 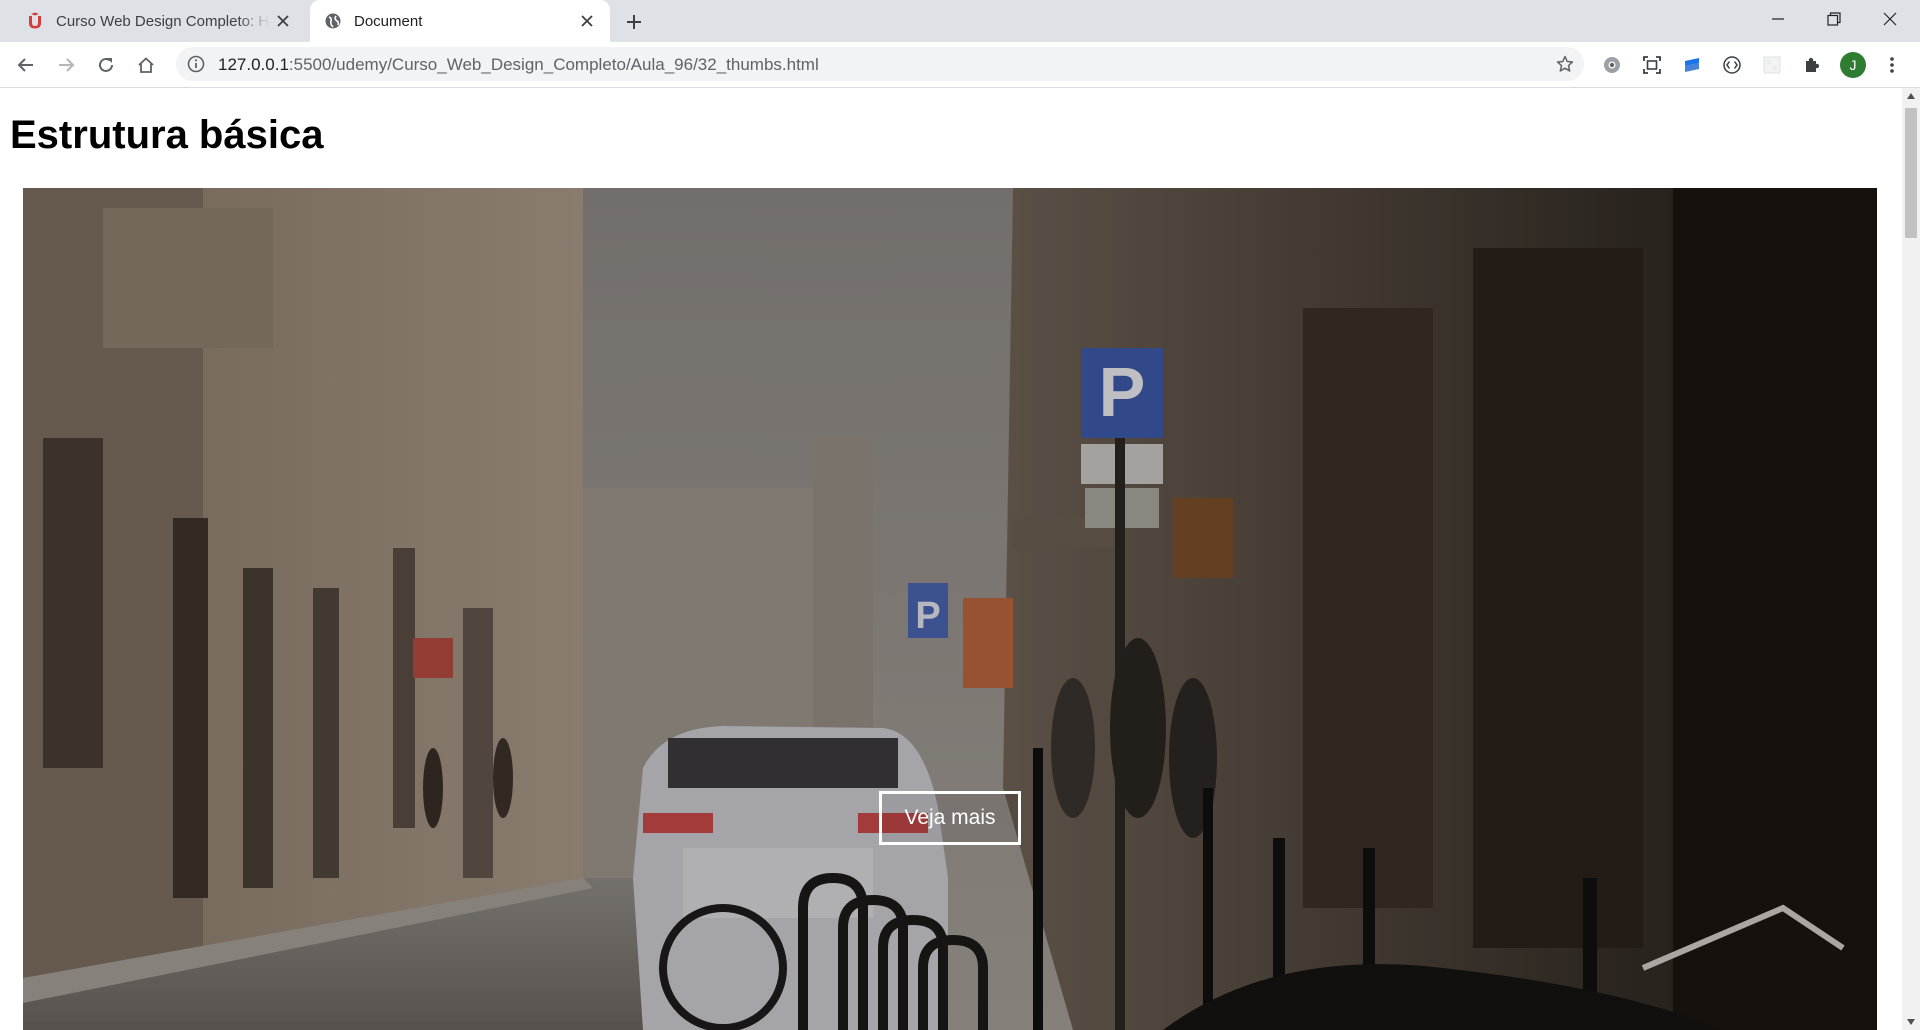 What do you see at coordinates (460, 21) in the screenshot?
I see `tab-document: Document` at bounding box center [460, 21].